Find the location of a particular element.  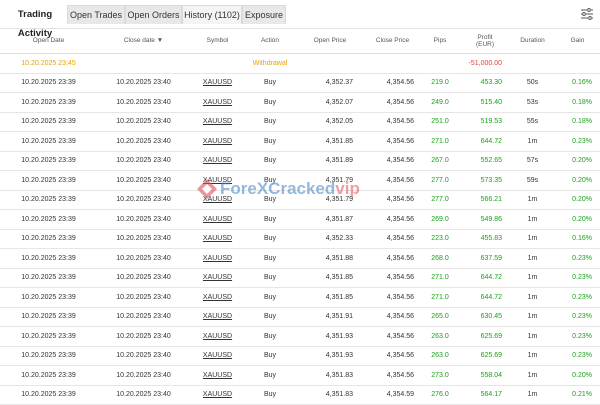

cell-duration: 59s is located at coordinates (532, 180).